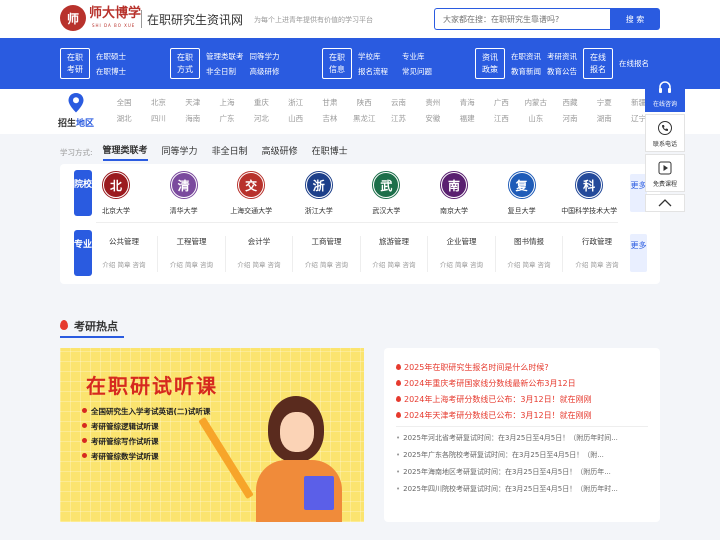 The height and width of the screenshot is (540, 720). What do you see at coordinates (251, 193) in the screenshot?
I see `school-item: 交上海交通大学` at bounding box center [251, 193].